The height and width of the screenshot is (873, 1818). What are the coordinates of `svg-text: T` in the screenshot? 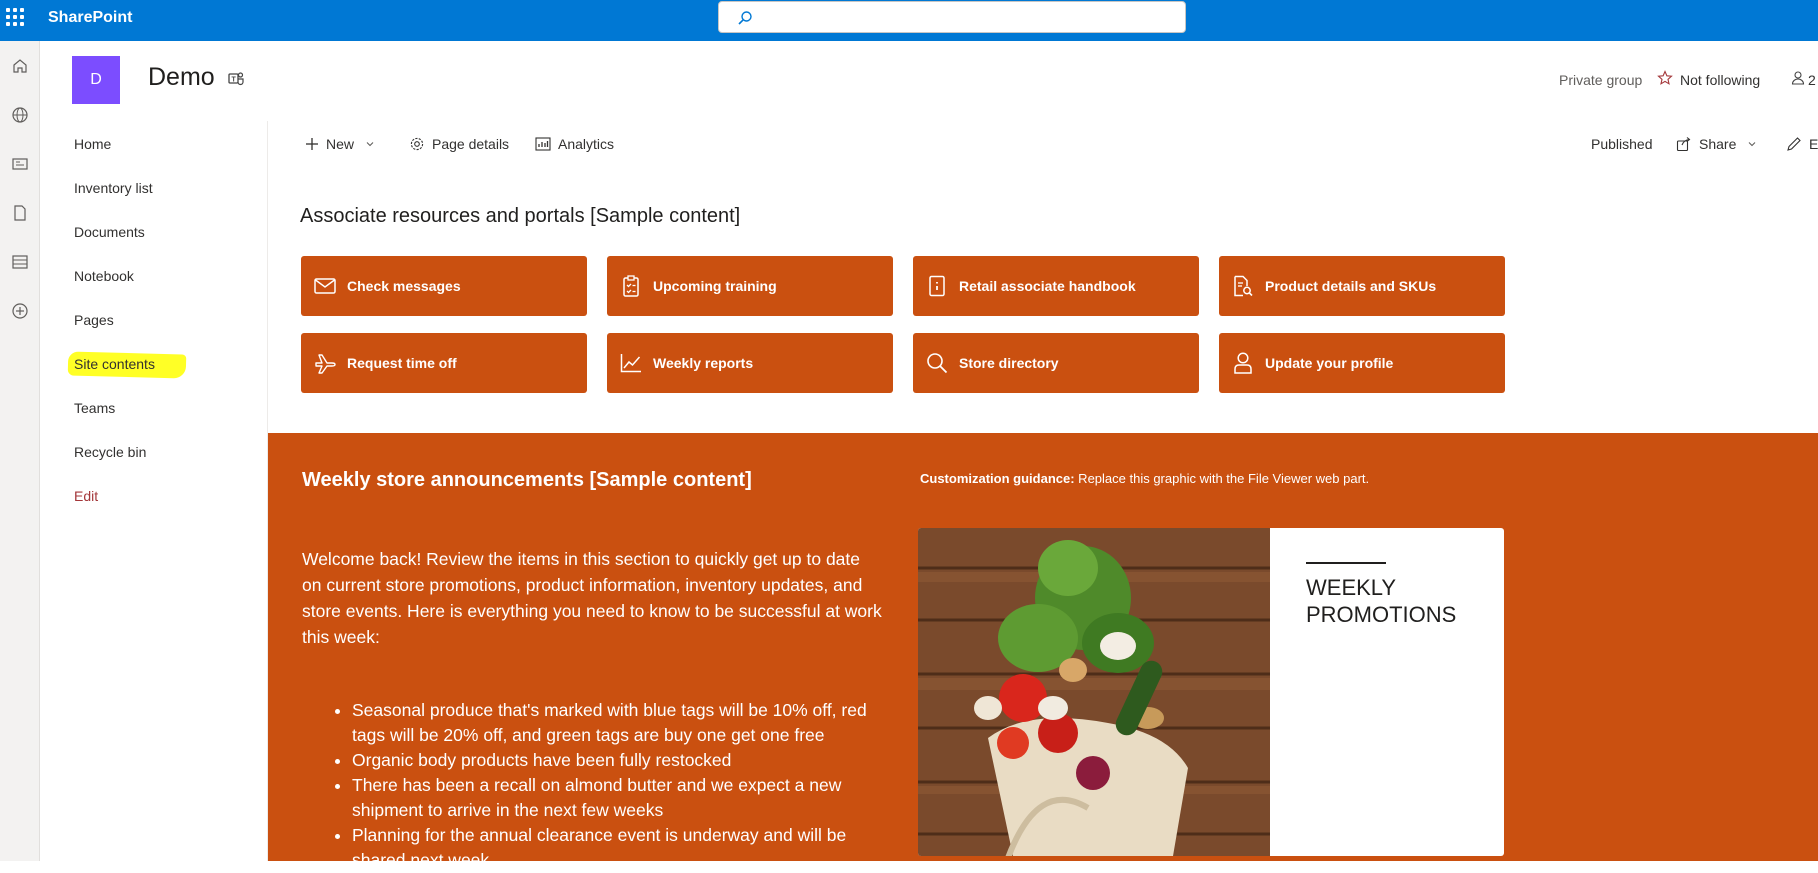 It's located at (234, 80).